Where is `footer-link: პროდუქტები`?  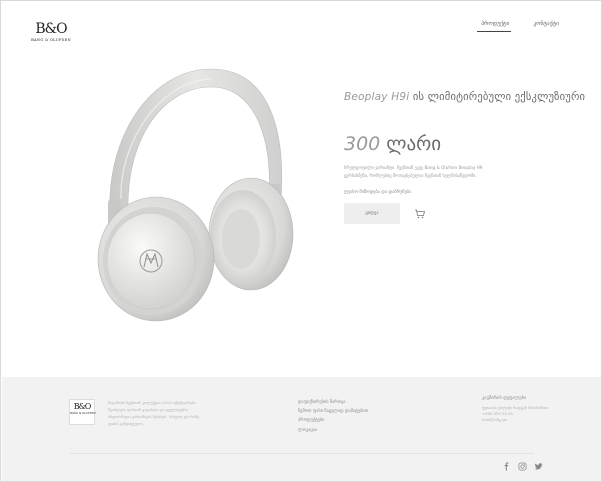 footer-link: პროდუქტები is located at coordinates (333, 420).